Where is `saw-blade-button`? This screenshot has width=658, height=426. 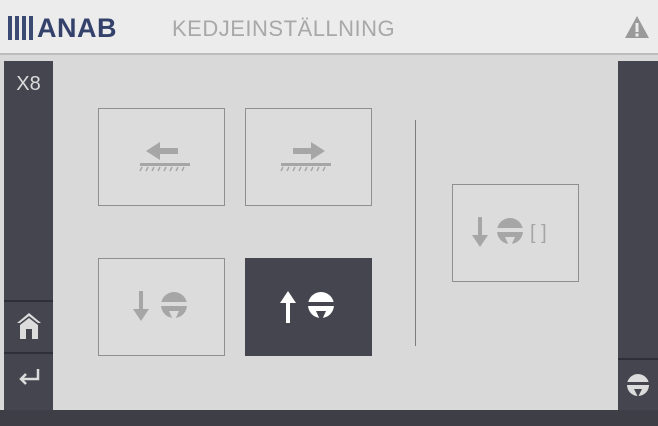
saw-blade-button is located at coordinates (638, 384).